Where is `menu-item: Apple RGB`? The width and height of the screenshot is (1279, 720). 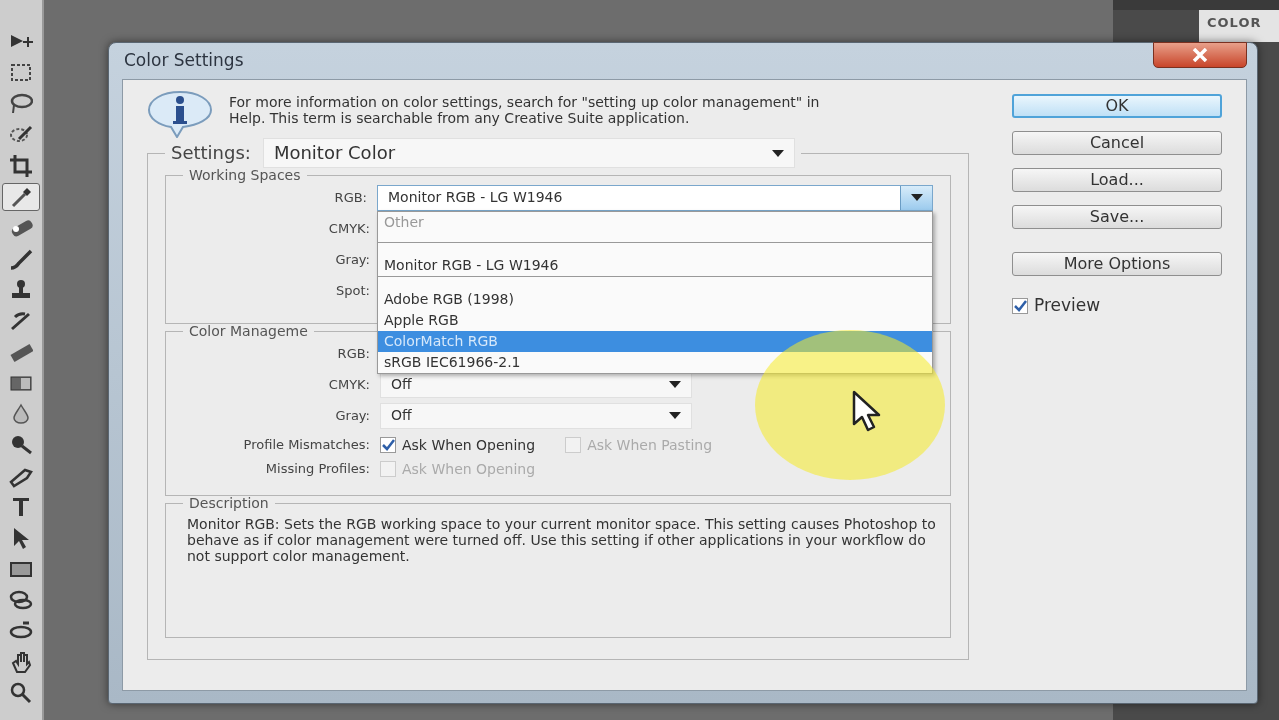
menu-item: Apple RGB is located at coordinates (655, 320).